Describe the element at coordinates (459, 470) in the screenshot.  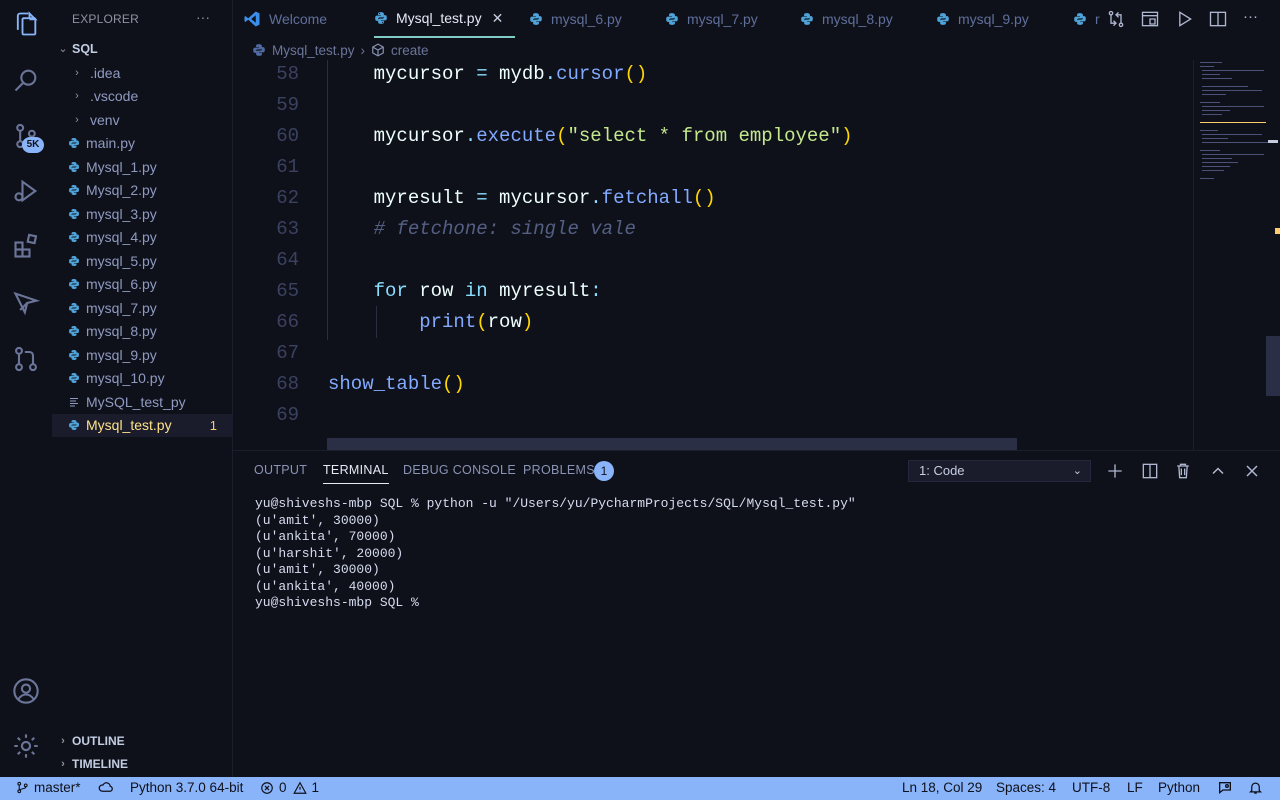
I see `tab-debug-console: DEBUG CONSOLE` at that location.